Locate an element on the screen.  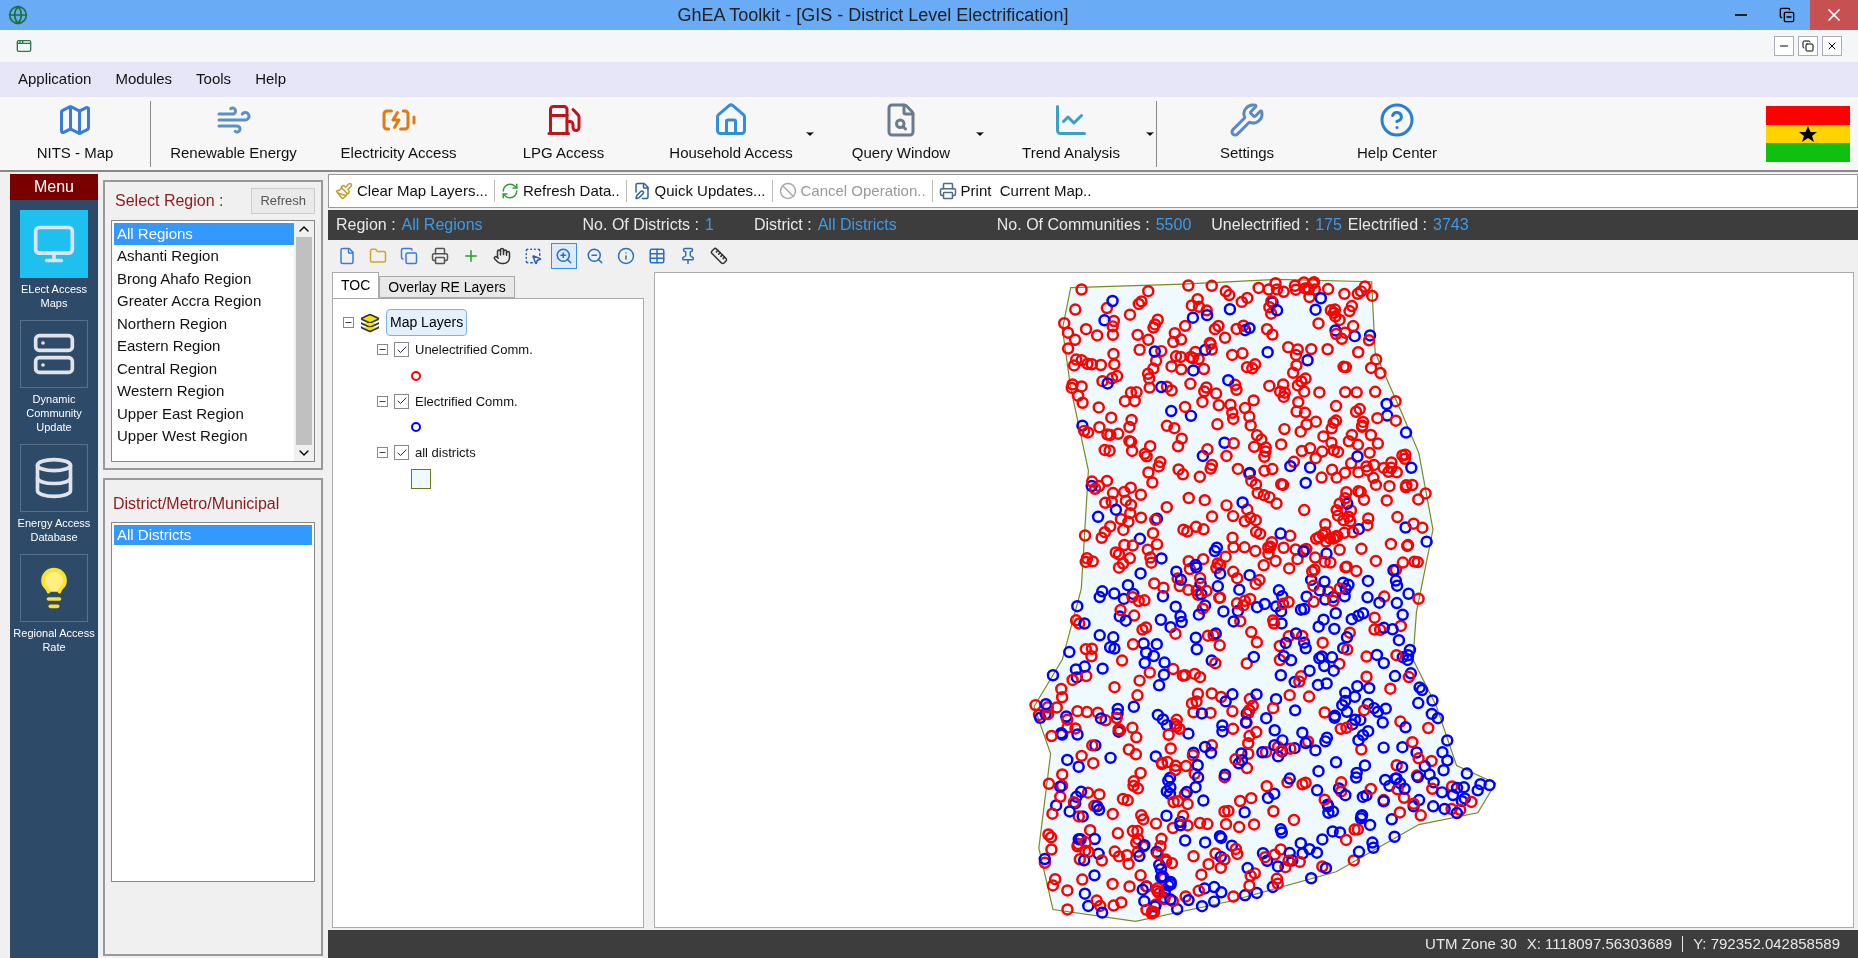
pin-icon is located at coordinates (688, 256).